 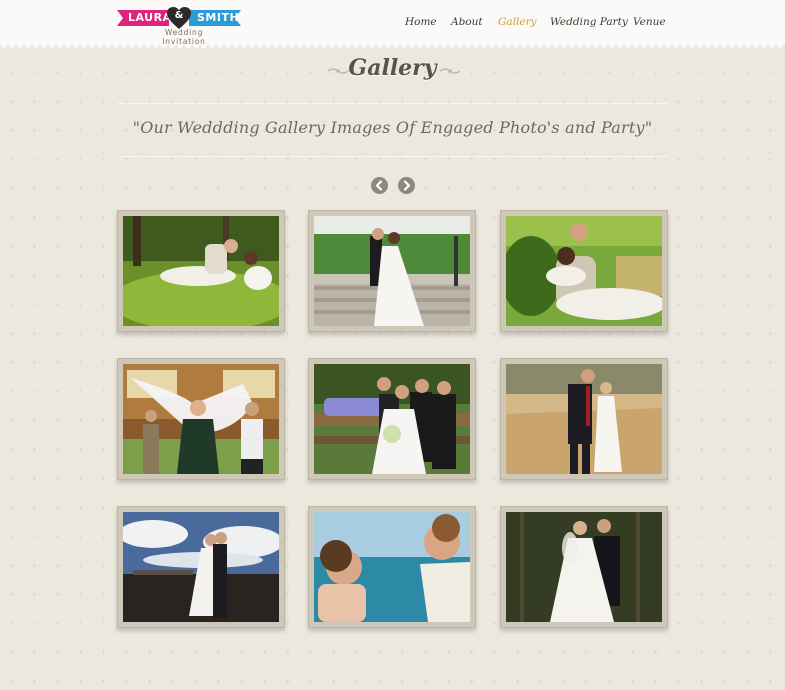 I want to click on nav-item-venue: Venue, so click(x=649, y=22).